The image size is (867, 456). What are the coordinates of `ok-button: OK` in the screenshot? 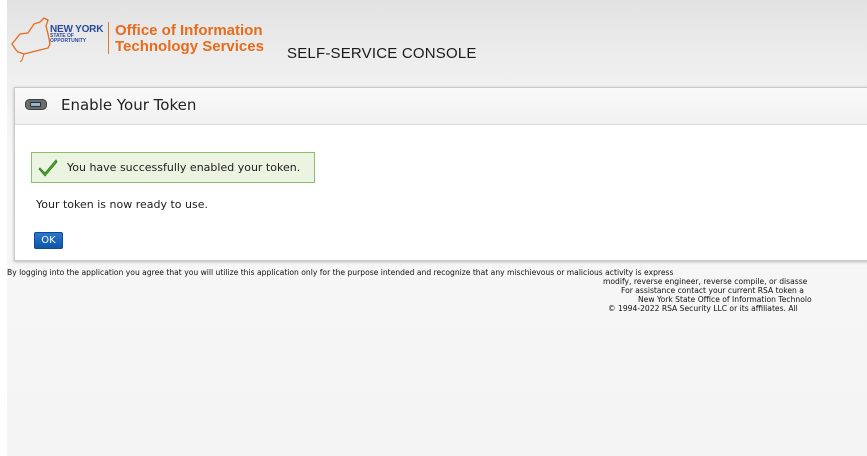 It's located at (48, 240).